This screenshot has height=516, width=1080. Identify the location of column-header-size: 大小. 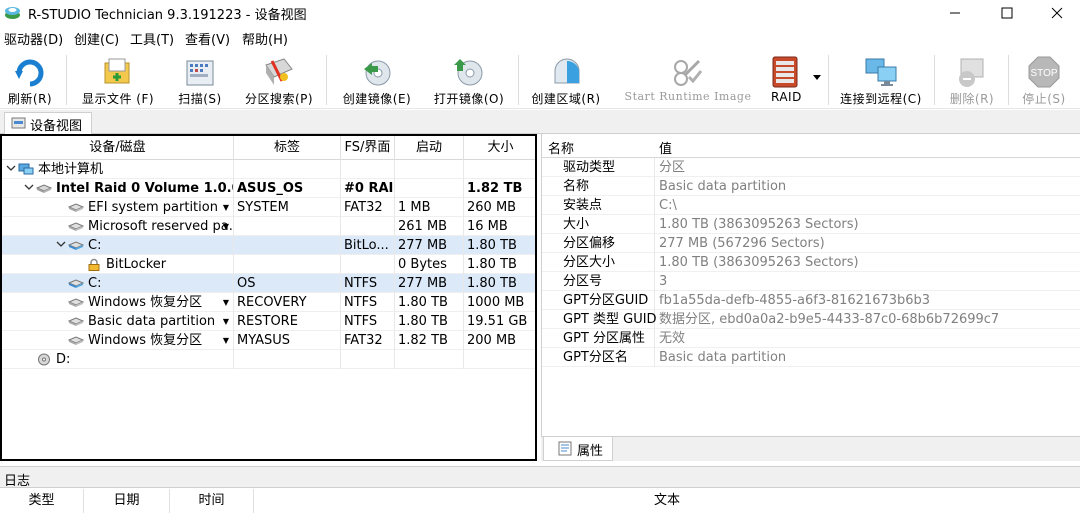
(499, 148).